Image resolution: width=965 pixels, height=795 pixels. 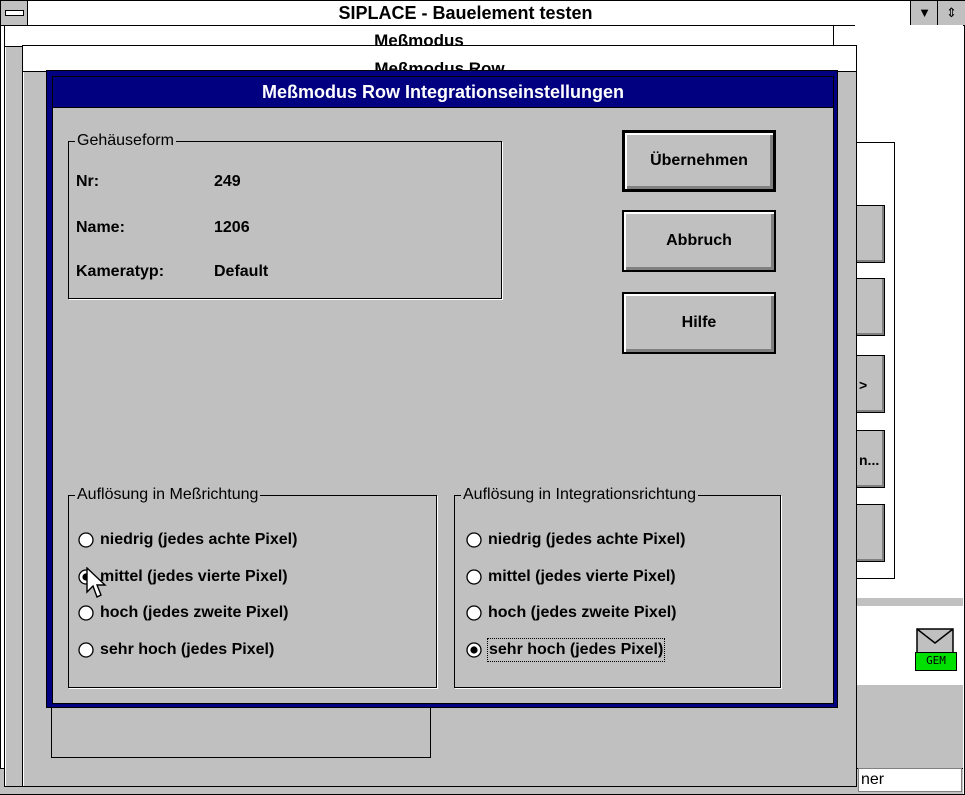 I want to click on measure-mode-window-title: Meßmodus, so click(x=419, y=36).